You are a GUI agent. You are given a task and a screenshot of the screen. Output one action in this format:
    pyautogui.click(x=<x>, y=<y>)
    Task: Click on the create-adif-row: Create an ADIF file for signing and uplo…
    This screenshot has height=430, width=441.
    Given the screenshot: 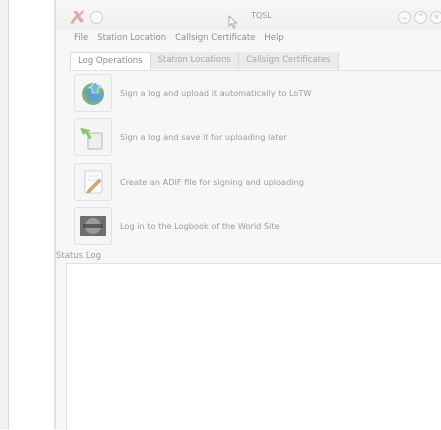 What is the action you would take?
    pyautogui.click(x=189, y=182)
    